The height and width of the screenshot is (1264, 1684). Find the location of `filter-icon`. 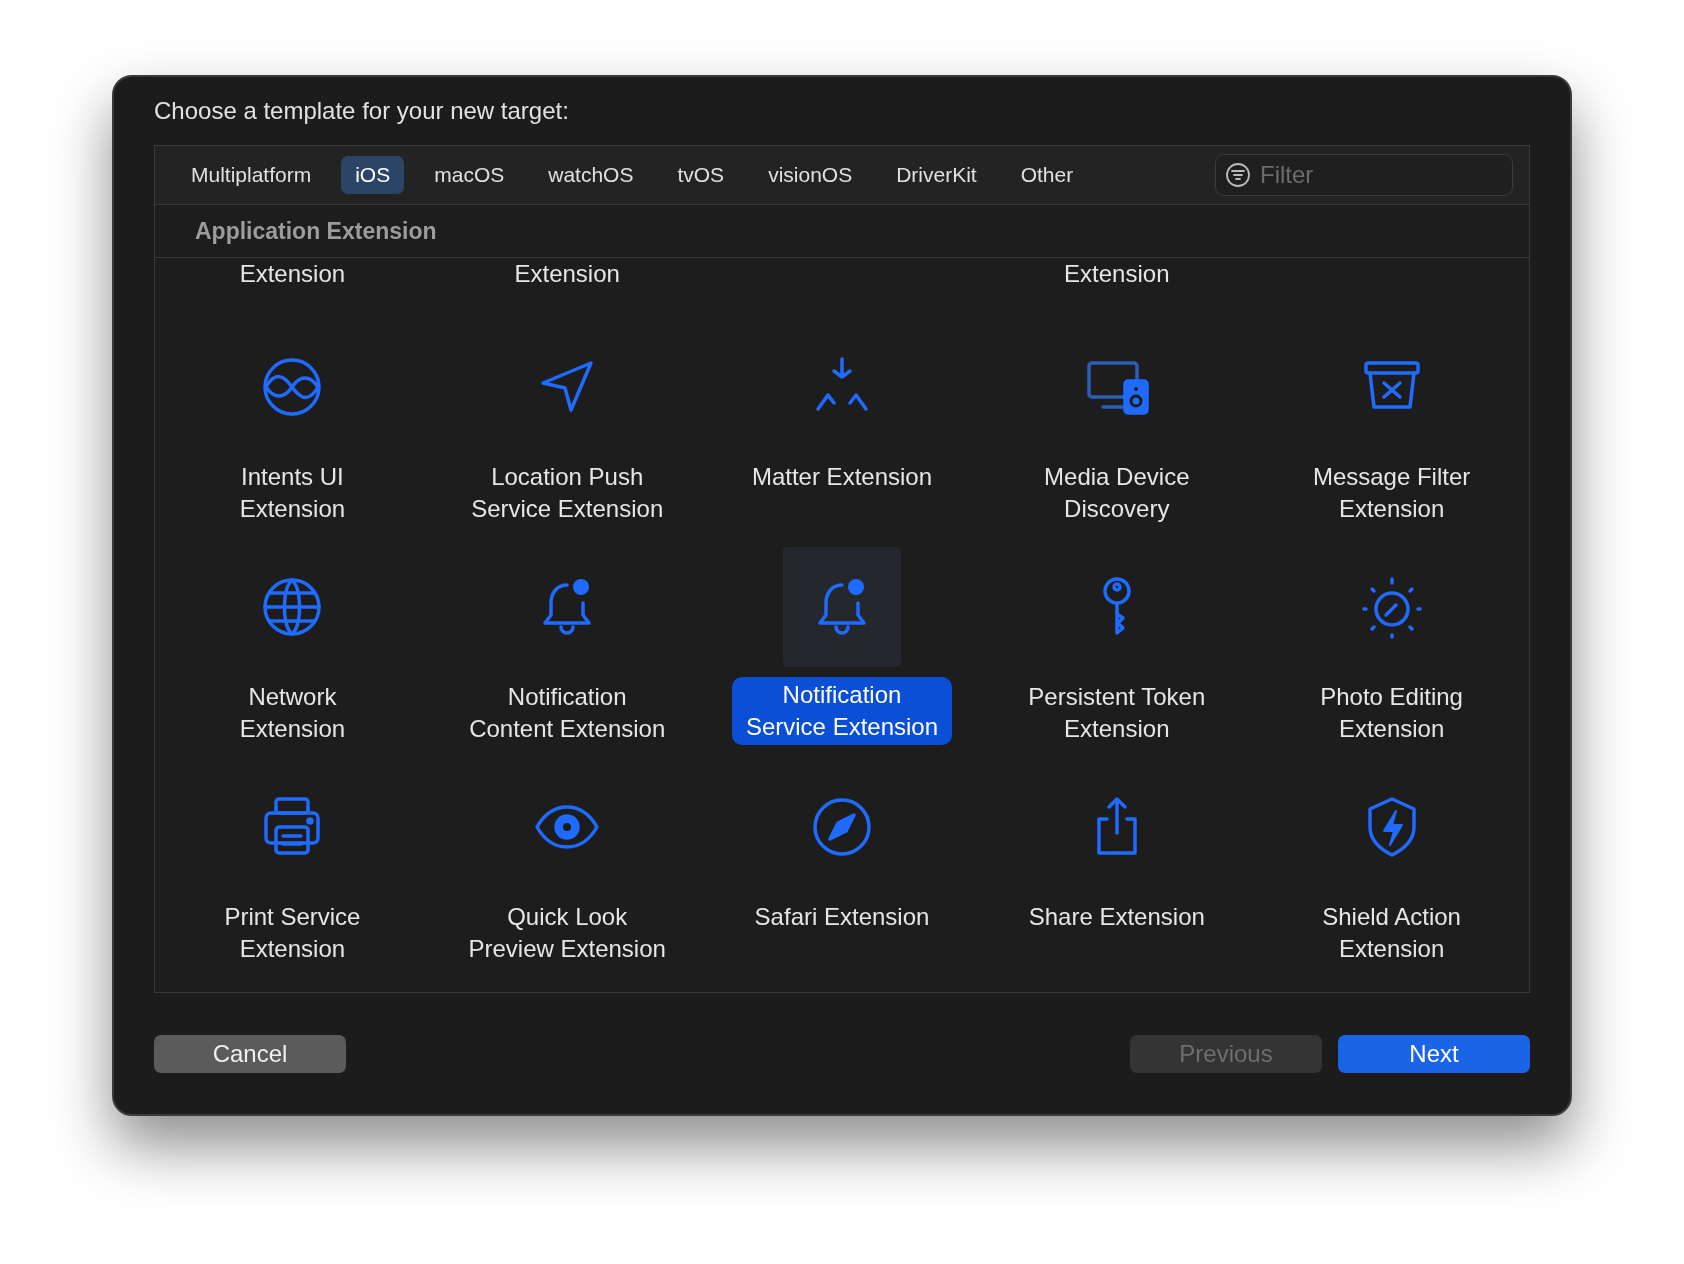

filter-icon is located at coordinates (1238, 175).